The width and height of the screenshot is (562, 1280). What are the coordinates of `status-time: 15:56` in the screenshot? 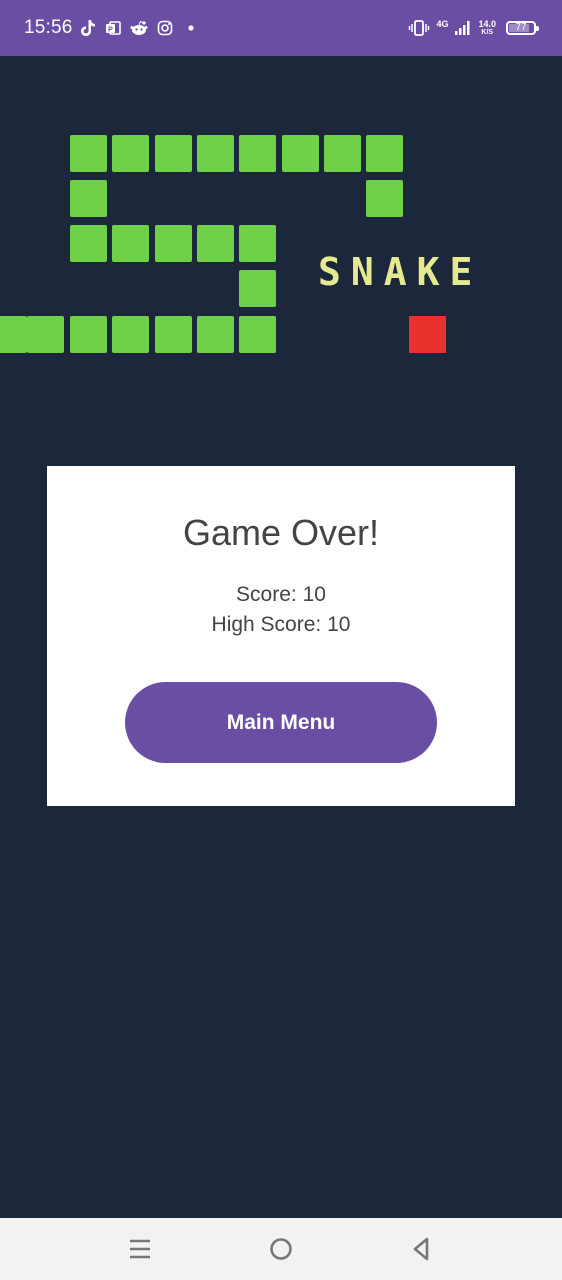 It's located at (48, 27).